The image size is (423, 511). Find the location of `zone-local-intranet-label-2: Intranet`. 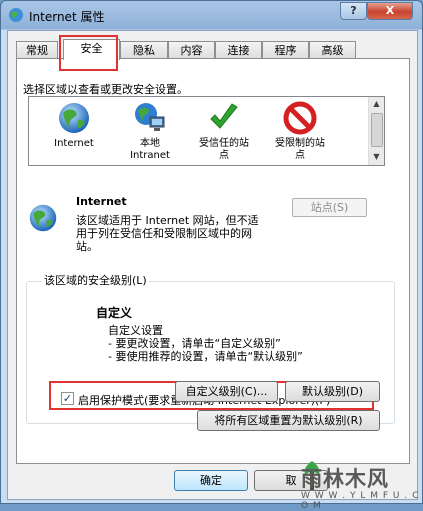

zone-local-intranet-label-2: Intranet is located at coordinates (150, 155).